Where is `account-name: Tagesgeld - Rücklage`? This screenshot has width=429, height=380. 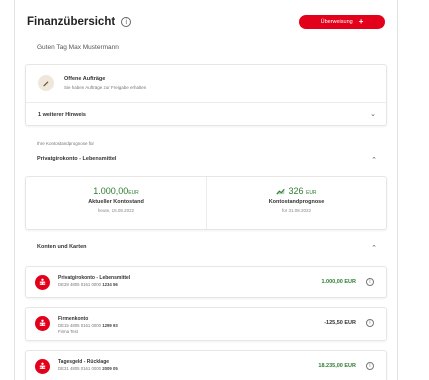
account-name: Tagesgeld - Rücklage is located at coordinates (84, 362).